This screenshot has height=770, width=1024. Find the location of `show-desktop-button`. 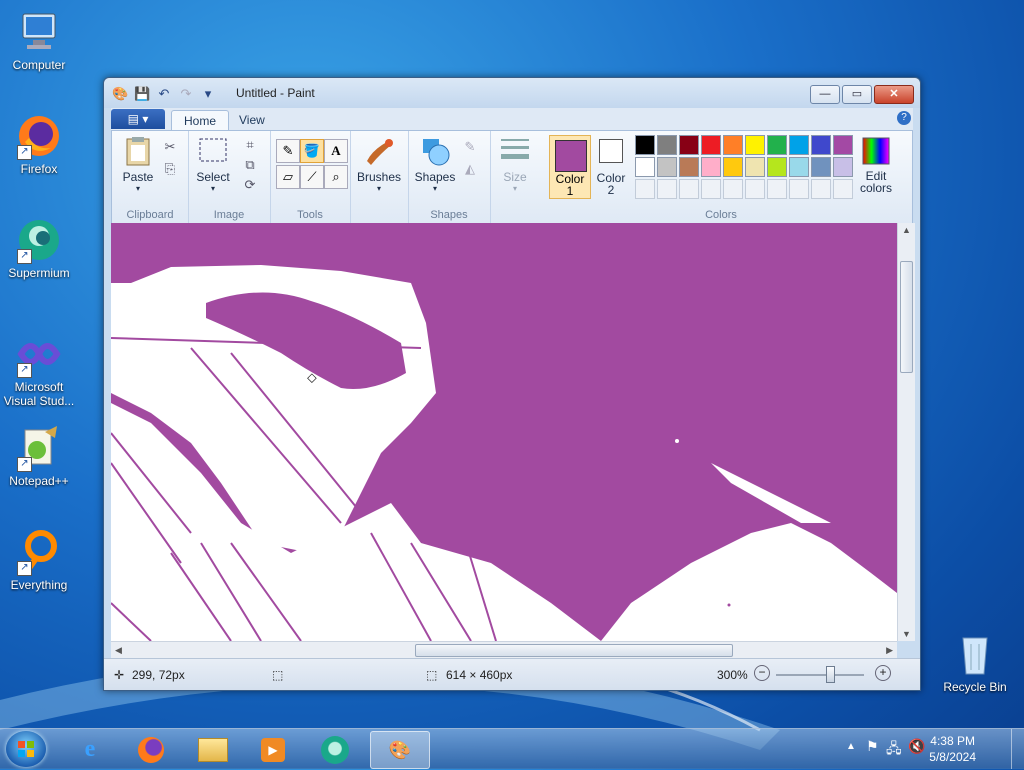

show-desktop-button is located at coordinates (1017, 749).